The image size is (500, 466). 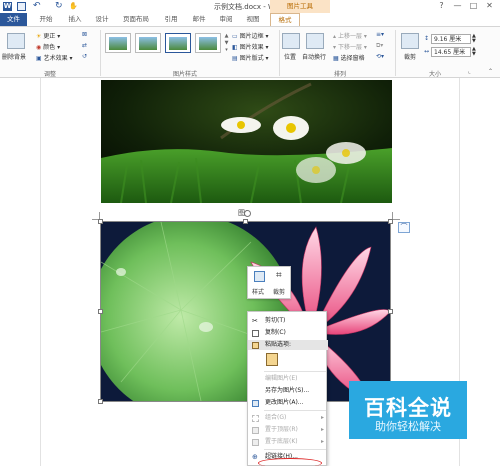 What do you see at coordinates (102, 19) in the screenshot?
I see `tab-design: 设计` at bounding box center [102, 19].